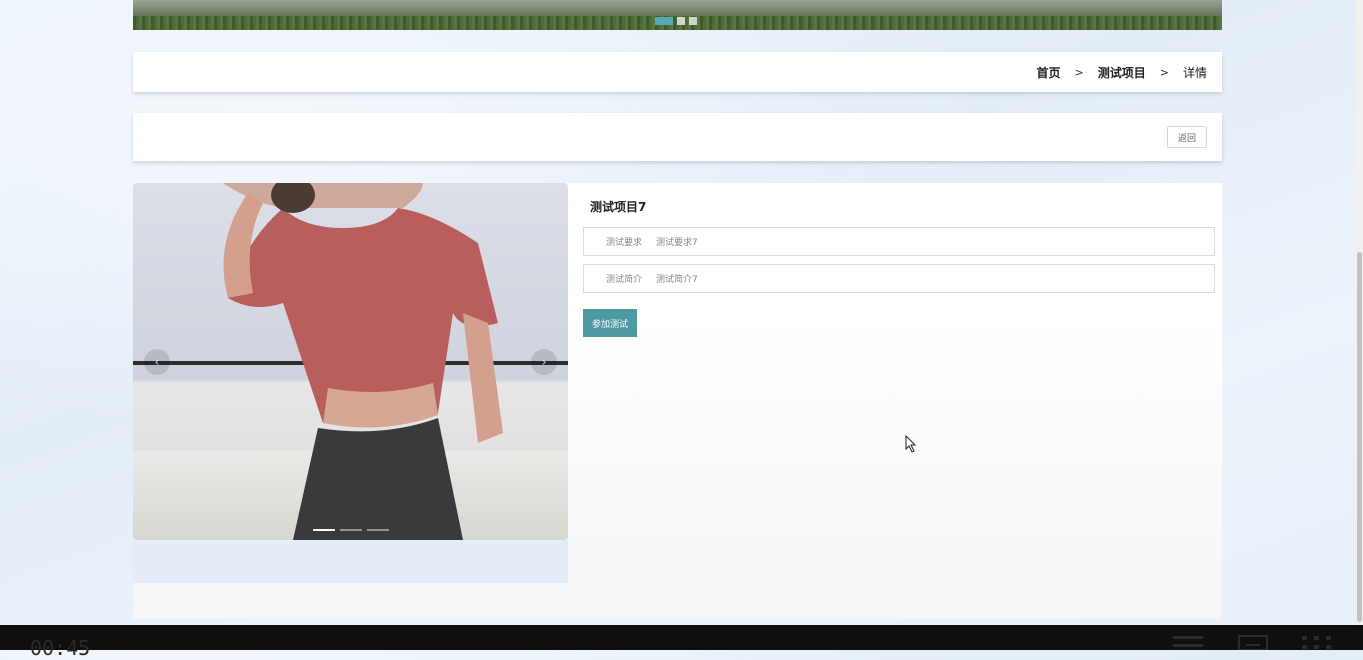 This screenshot has height=660, width=1363. Describe the element at coordinates (60, 648) in the screenshot. I see `playback-time: 00:45` at that location.